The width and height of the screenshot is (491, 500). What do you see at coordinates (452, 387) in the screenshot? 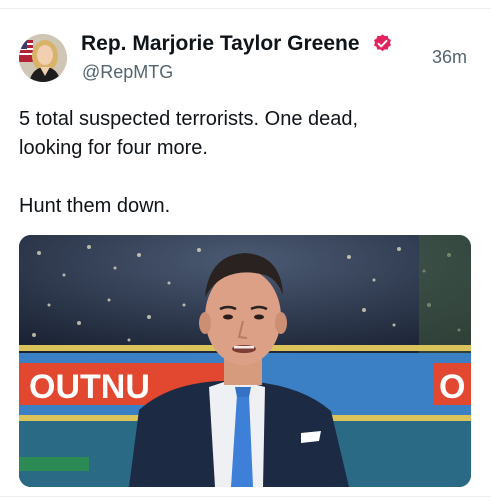
I see `banner-right-text: O` at bounding box center [452, 387].